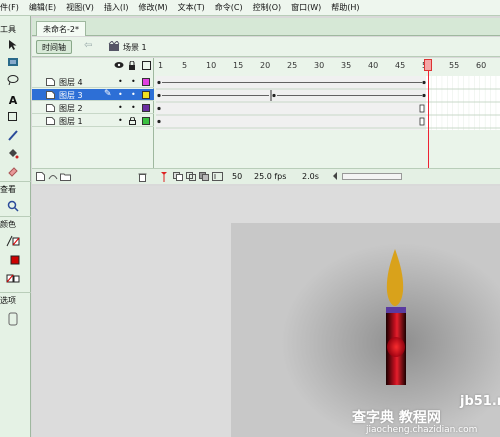 The width and height of the screenshot is (500, 437). I want to click on ruler-number: 10, so click(211, 65).